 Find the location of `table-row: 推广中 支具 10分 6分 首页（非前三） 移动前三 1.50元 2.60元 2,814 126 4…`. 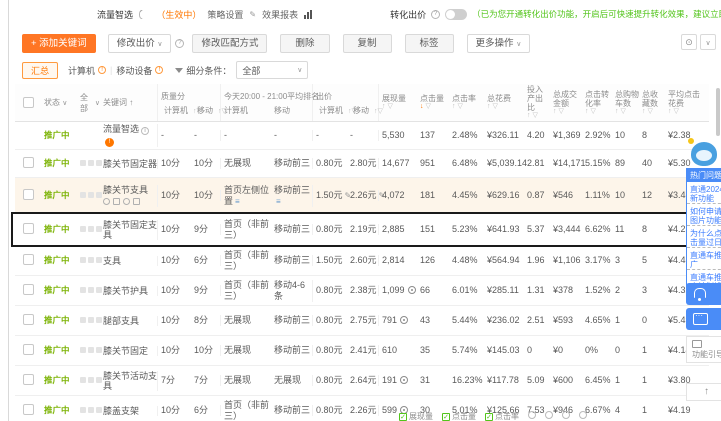

table-row: 推广中 支具 10分 6分 首页（非前三） 移动前三 1.50元 2.60元 2,814 126 4… is located at coordinates (362, 261).